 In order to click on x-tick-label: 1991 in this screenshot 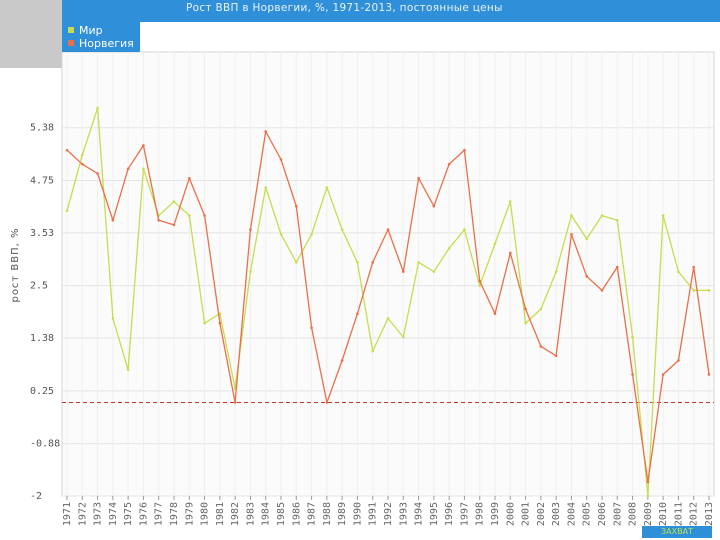, I will do `click(373, 514)`.